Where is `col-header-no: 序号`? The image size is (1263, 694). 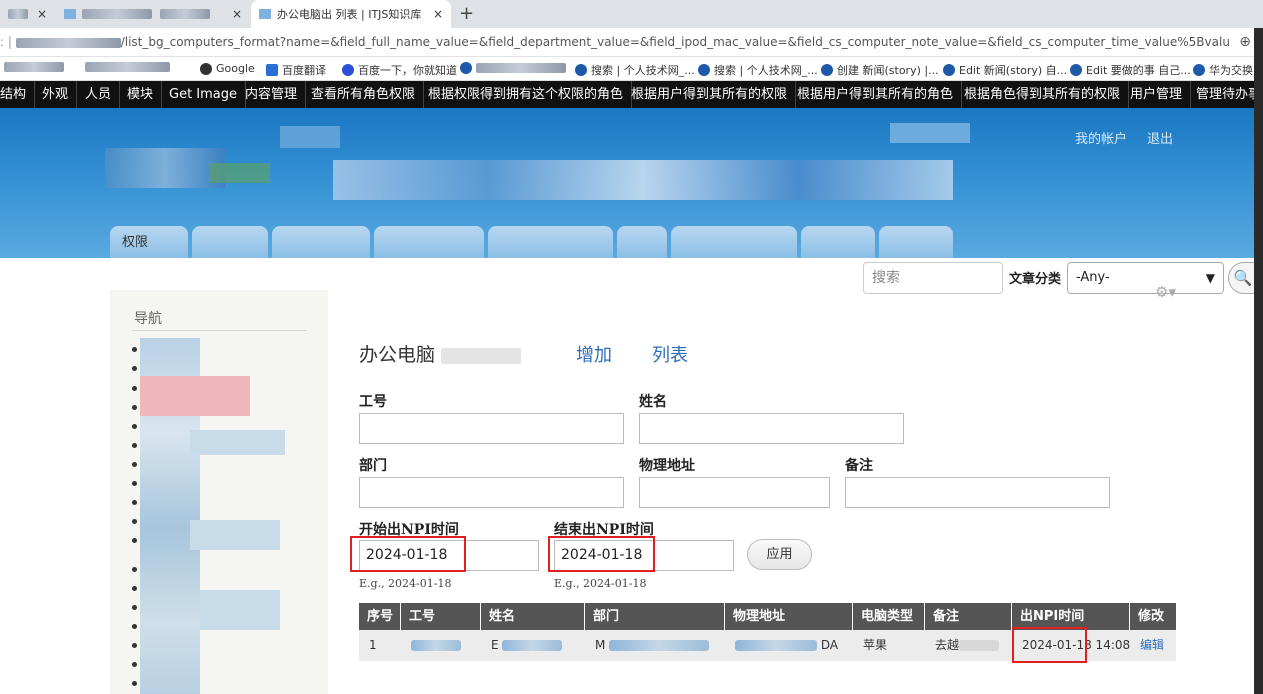
col-header-no: 序号 is located at coordinates (380, 616).